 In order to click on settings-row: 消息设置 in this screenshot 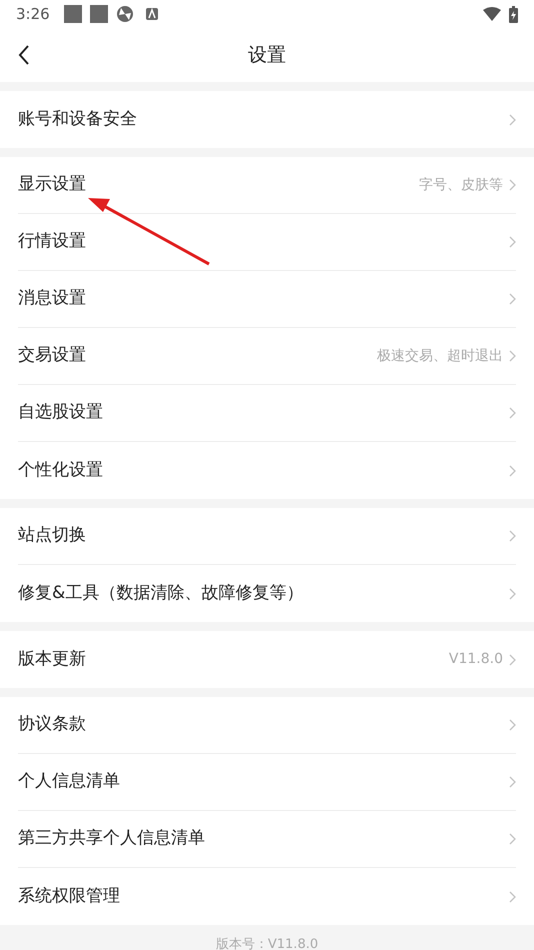, I will do `click(267, 299)`.